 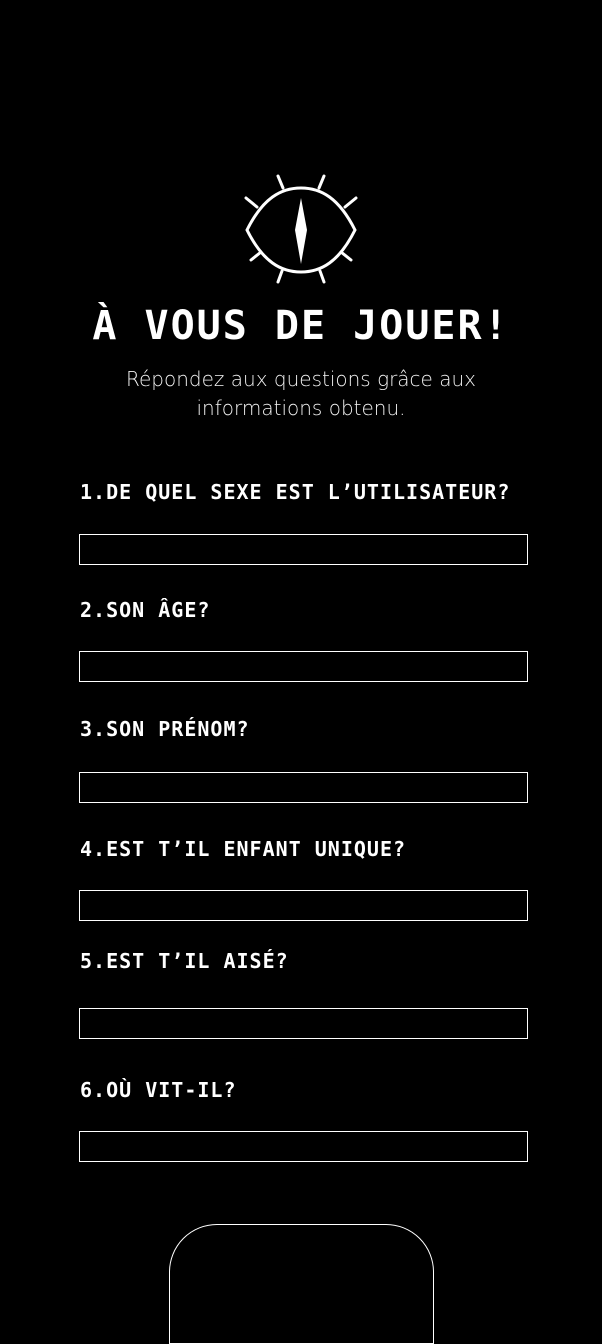 What do you see at coordinates (243, 849) in the screenshot?
I see `question-label-4: 4.EST T’IL ENFANT UNIQUE?` at bounding box center [243, 849].